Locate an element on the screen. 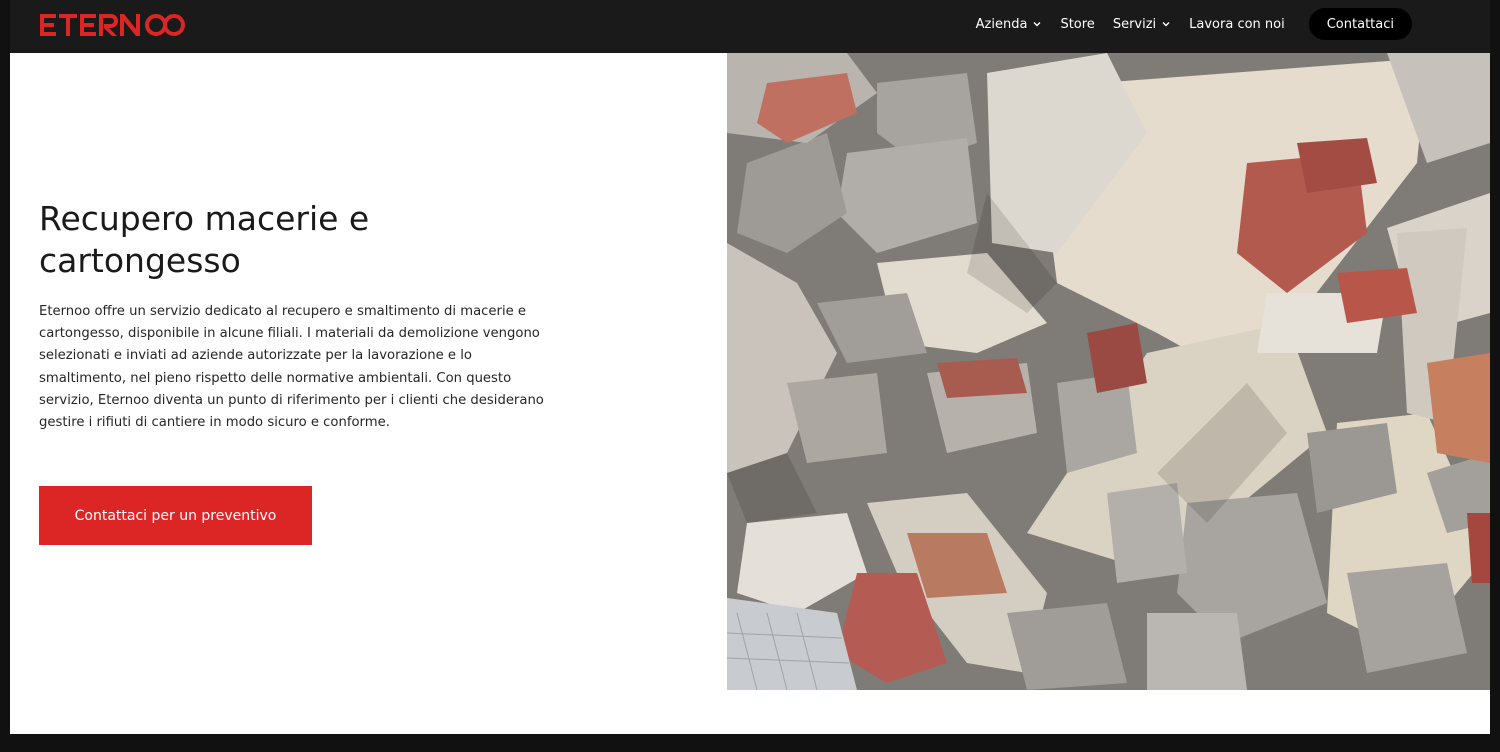  nav-item-store: Store is located at coordinates (1077, 24).